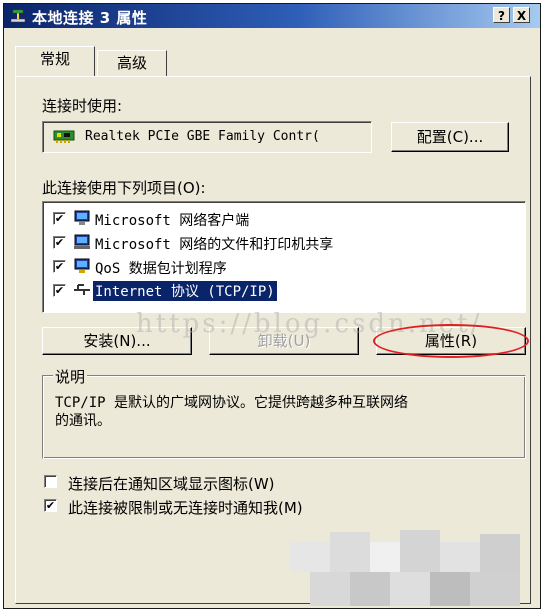 The height and width of the screenshot is (614, 550). Describe the element at coordinates (50, 481) in the screenshot. I see `show-icon-checkbox` at that location.